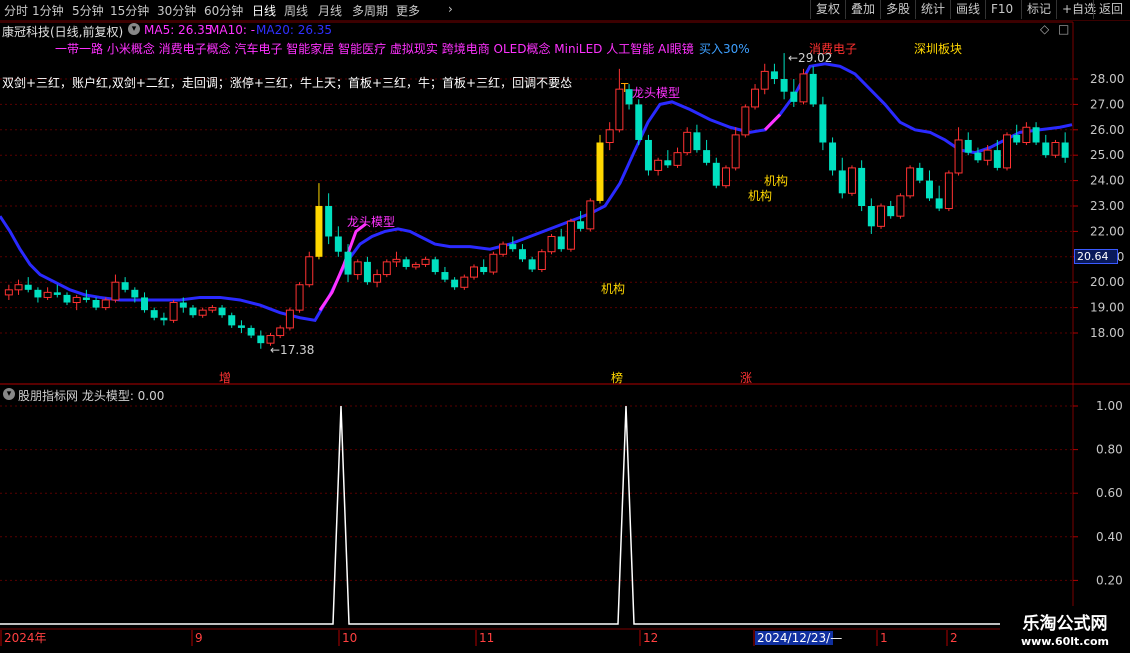 The height and width of the screenshot is (653, 1130). I want to click on toolbar-button-1: 叠加, so click(862, 9).